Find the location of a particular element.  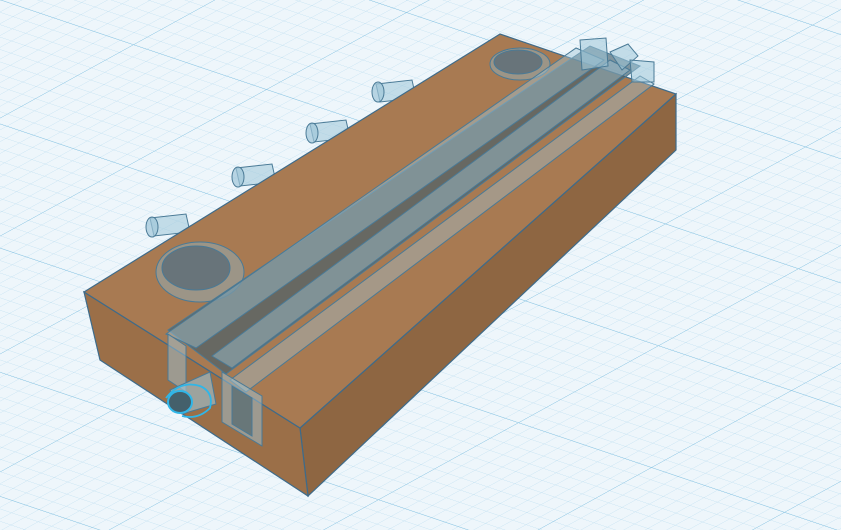

rod-end is located at coordinates (180, 402).